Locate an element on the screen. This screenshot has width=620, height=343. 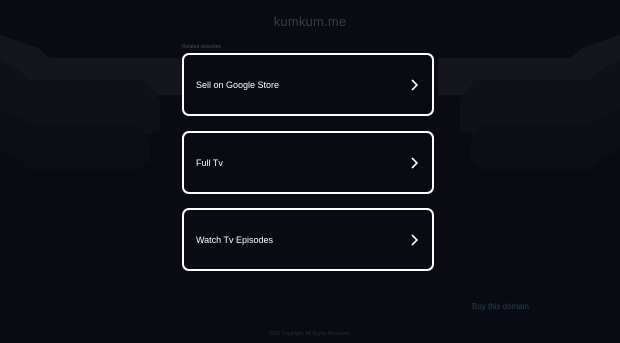
footer-copyright: 2025 Copyright. All Rights Reserved. is located at coordinates (310, 334).